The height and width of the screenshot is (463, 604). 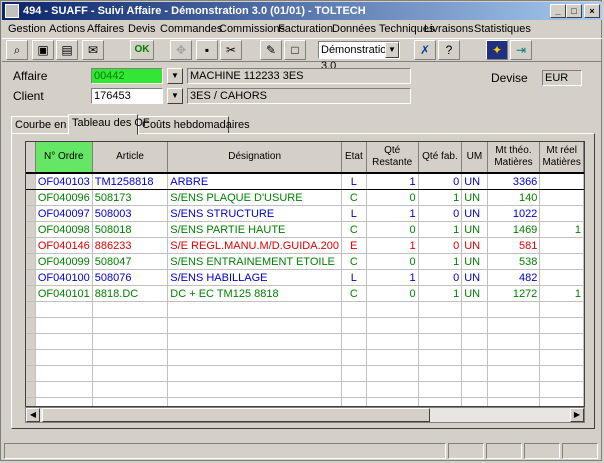 I want to click on new-doc-icon: □, so click(x=295, y=50).